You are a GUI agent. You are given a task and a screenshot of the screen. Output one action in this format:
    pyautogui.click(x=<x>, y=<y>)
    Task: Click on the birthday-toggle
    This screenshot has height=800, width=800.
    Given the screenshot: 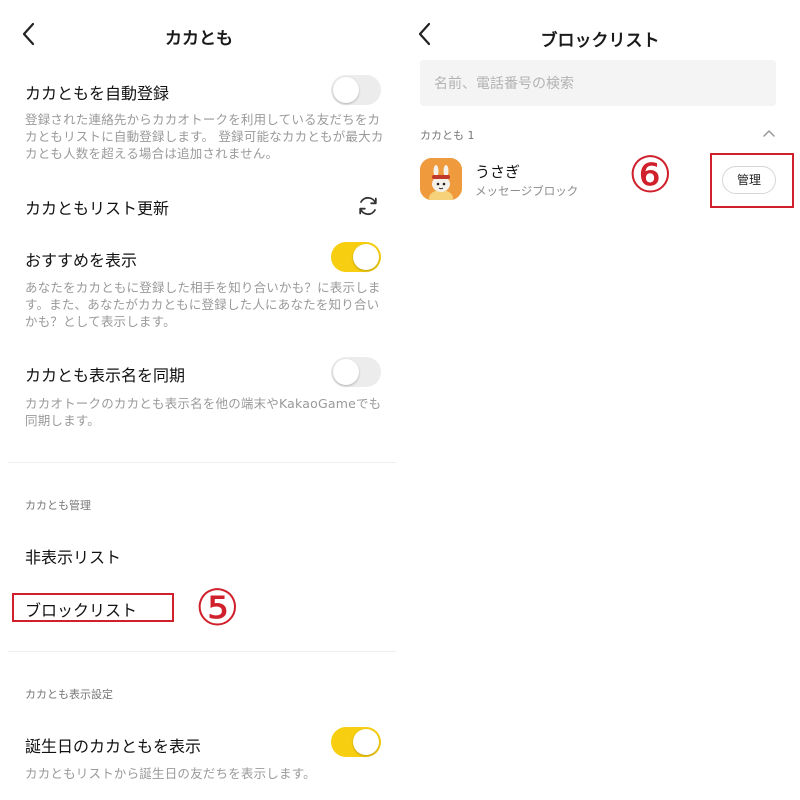 What is the action you would take?
    pyautogui.click(x=356, y=742)
    